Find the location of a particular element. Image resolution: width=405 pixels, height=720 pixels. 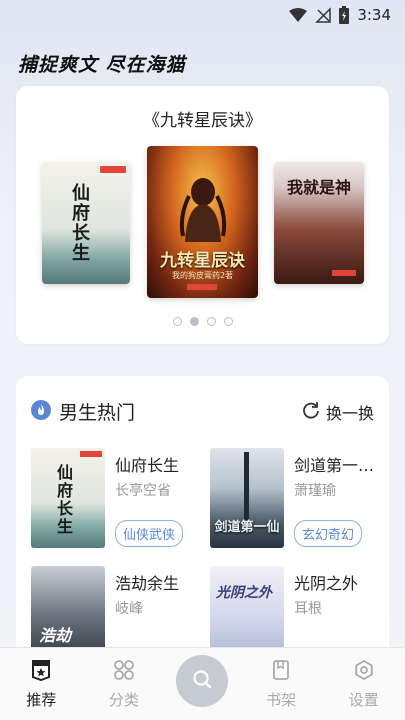

book-cover: 剑道第一仙 is located at coordinates (247, 498).